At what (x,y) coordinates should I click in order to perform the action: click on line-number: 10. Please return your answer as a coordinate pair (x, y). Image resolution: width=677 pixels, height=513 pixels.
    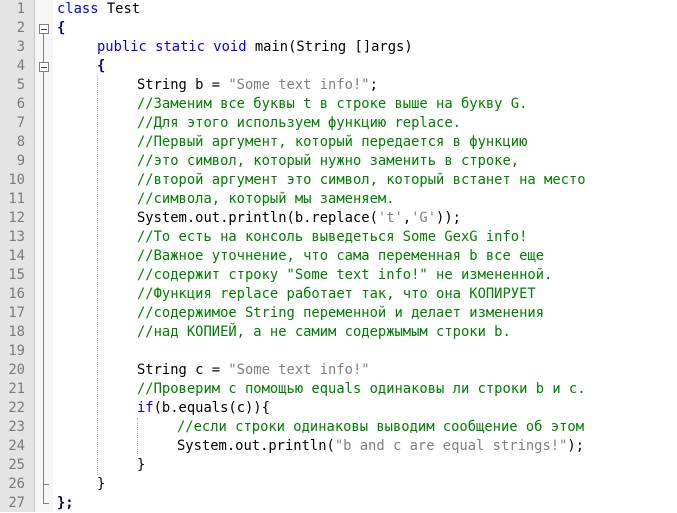
    Looking at the image, I should click on (16, 180).